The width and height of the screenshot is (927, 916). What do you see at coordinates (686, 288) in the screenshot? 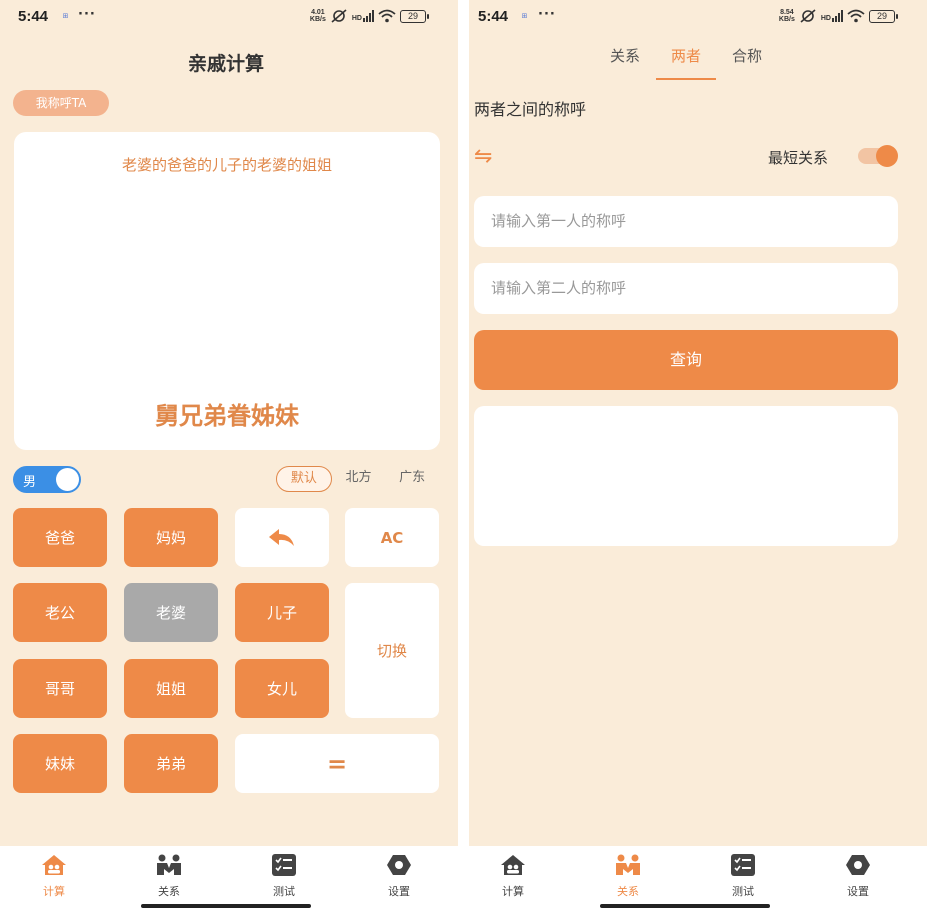
I see `second-person-input: 请输入第二人的称呼` at bounding box center [686, 288].